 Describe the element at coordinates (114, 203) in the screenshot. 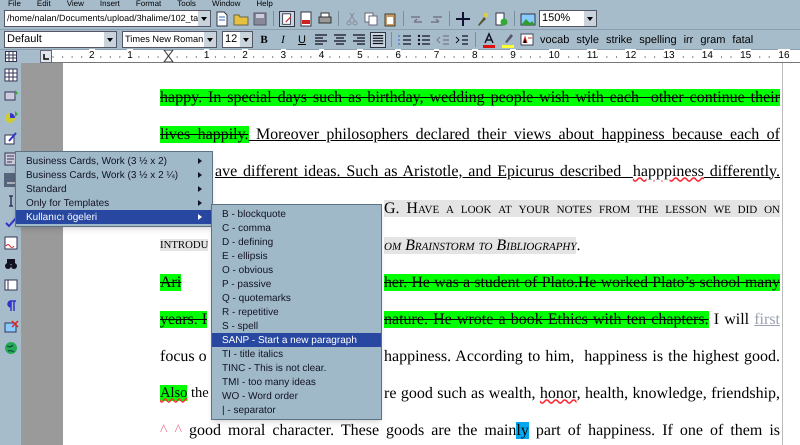

I see `menu-item: Only for Templates` at that location.